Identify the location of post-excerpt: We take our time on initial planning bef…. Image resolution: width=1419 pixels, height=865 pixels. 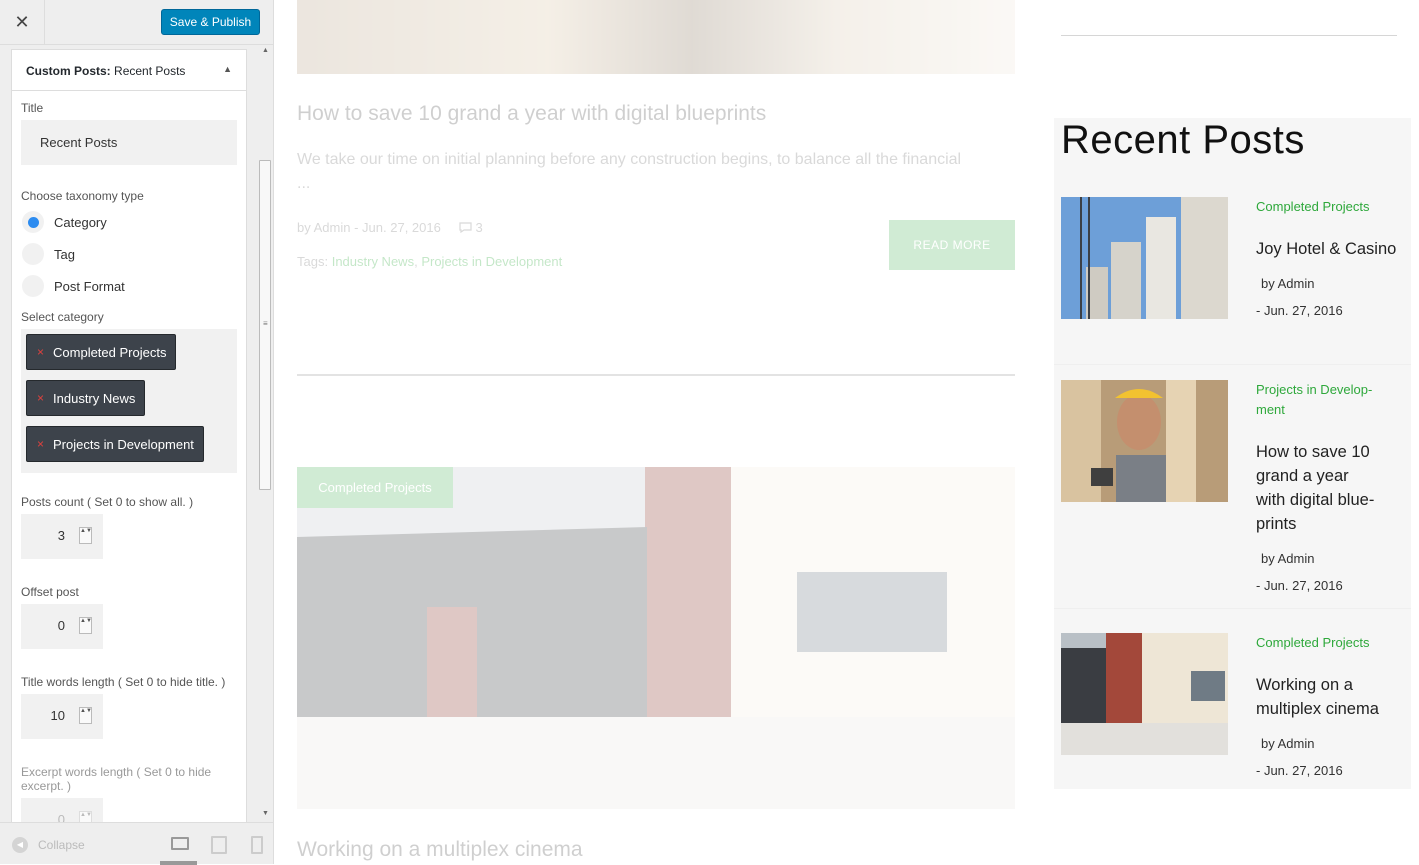
(656, 172).